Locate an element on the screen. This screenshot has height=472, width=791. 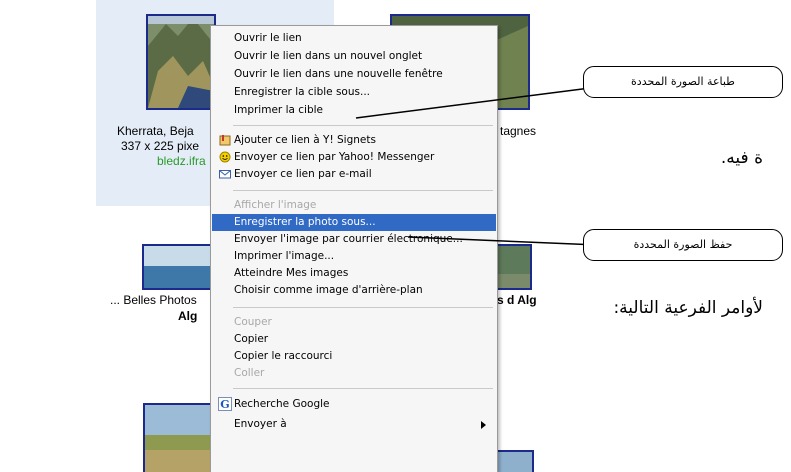
menu-item-paste: Coller is located at coordinates (249, 373).